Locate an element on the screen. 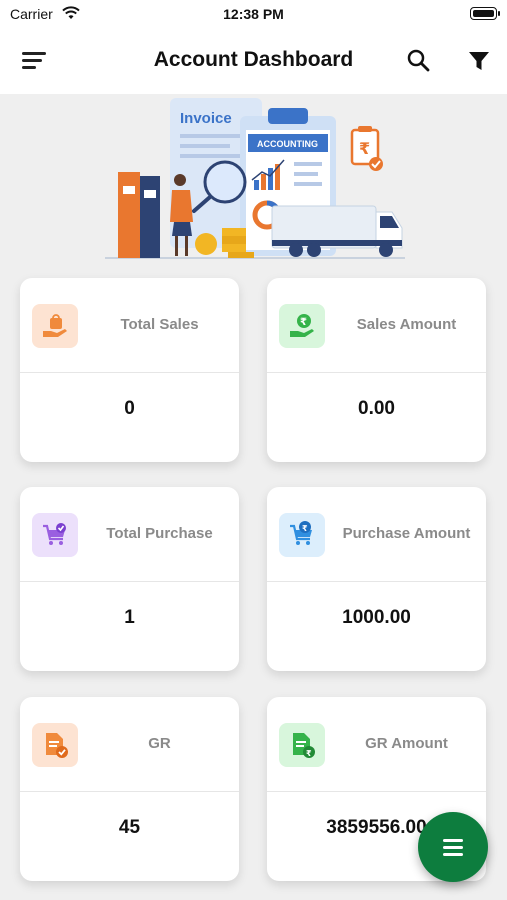 The width and height of the screenshot is (507, 900). filter-icon is located at coordinates (479, 61).